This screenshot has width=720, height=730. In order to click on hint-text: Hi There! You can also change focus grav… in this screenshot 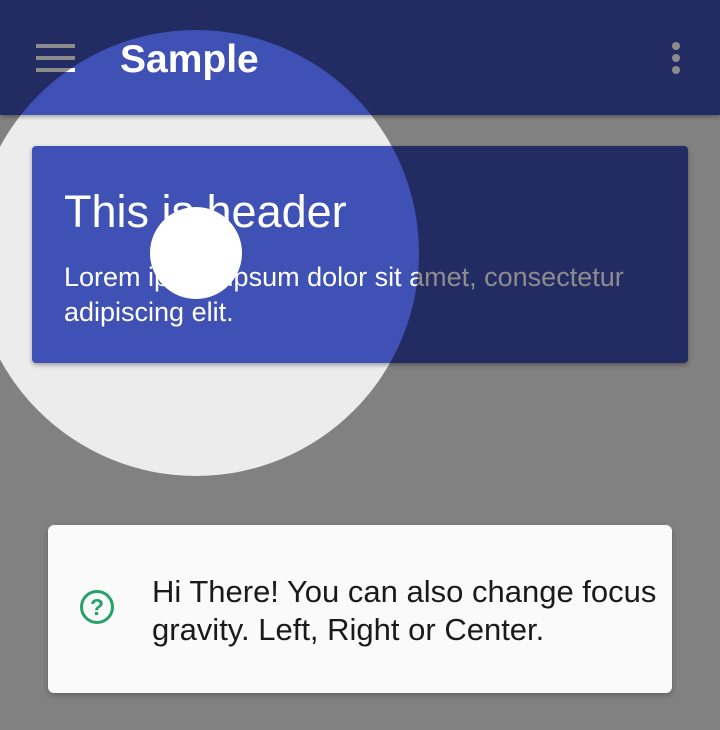, I will do `click(404, 610)`.